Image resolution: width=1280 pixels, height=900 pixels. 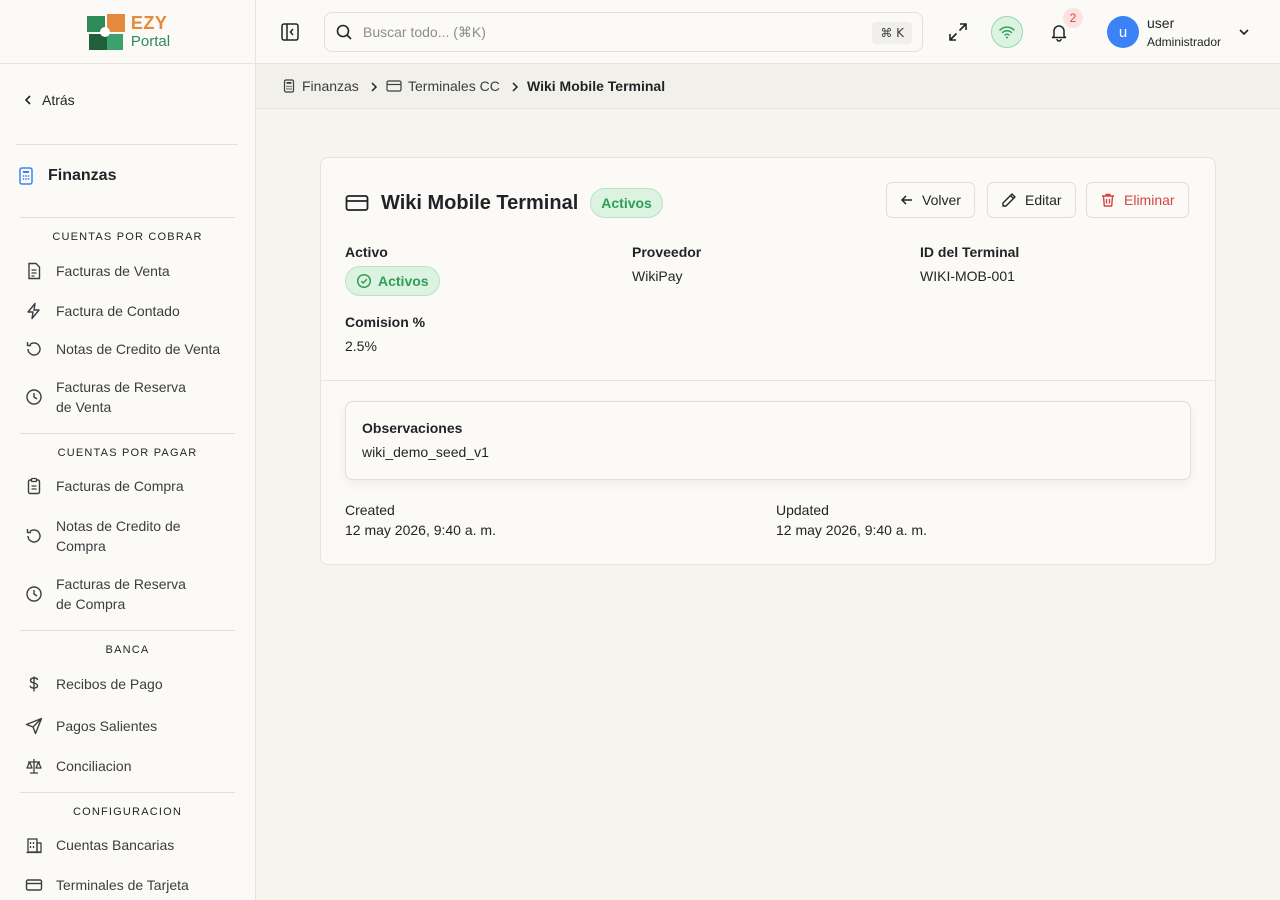 I want to click on user-name: user, so click(x=1160, y=23).